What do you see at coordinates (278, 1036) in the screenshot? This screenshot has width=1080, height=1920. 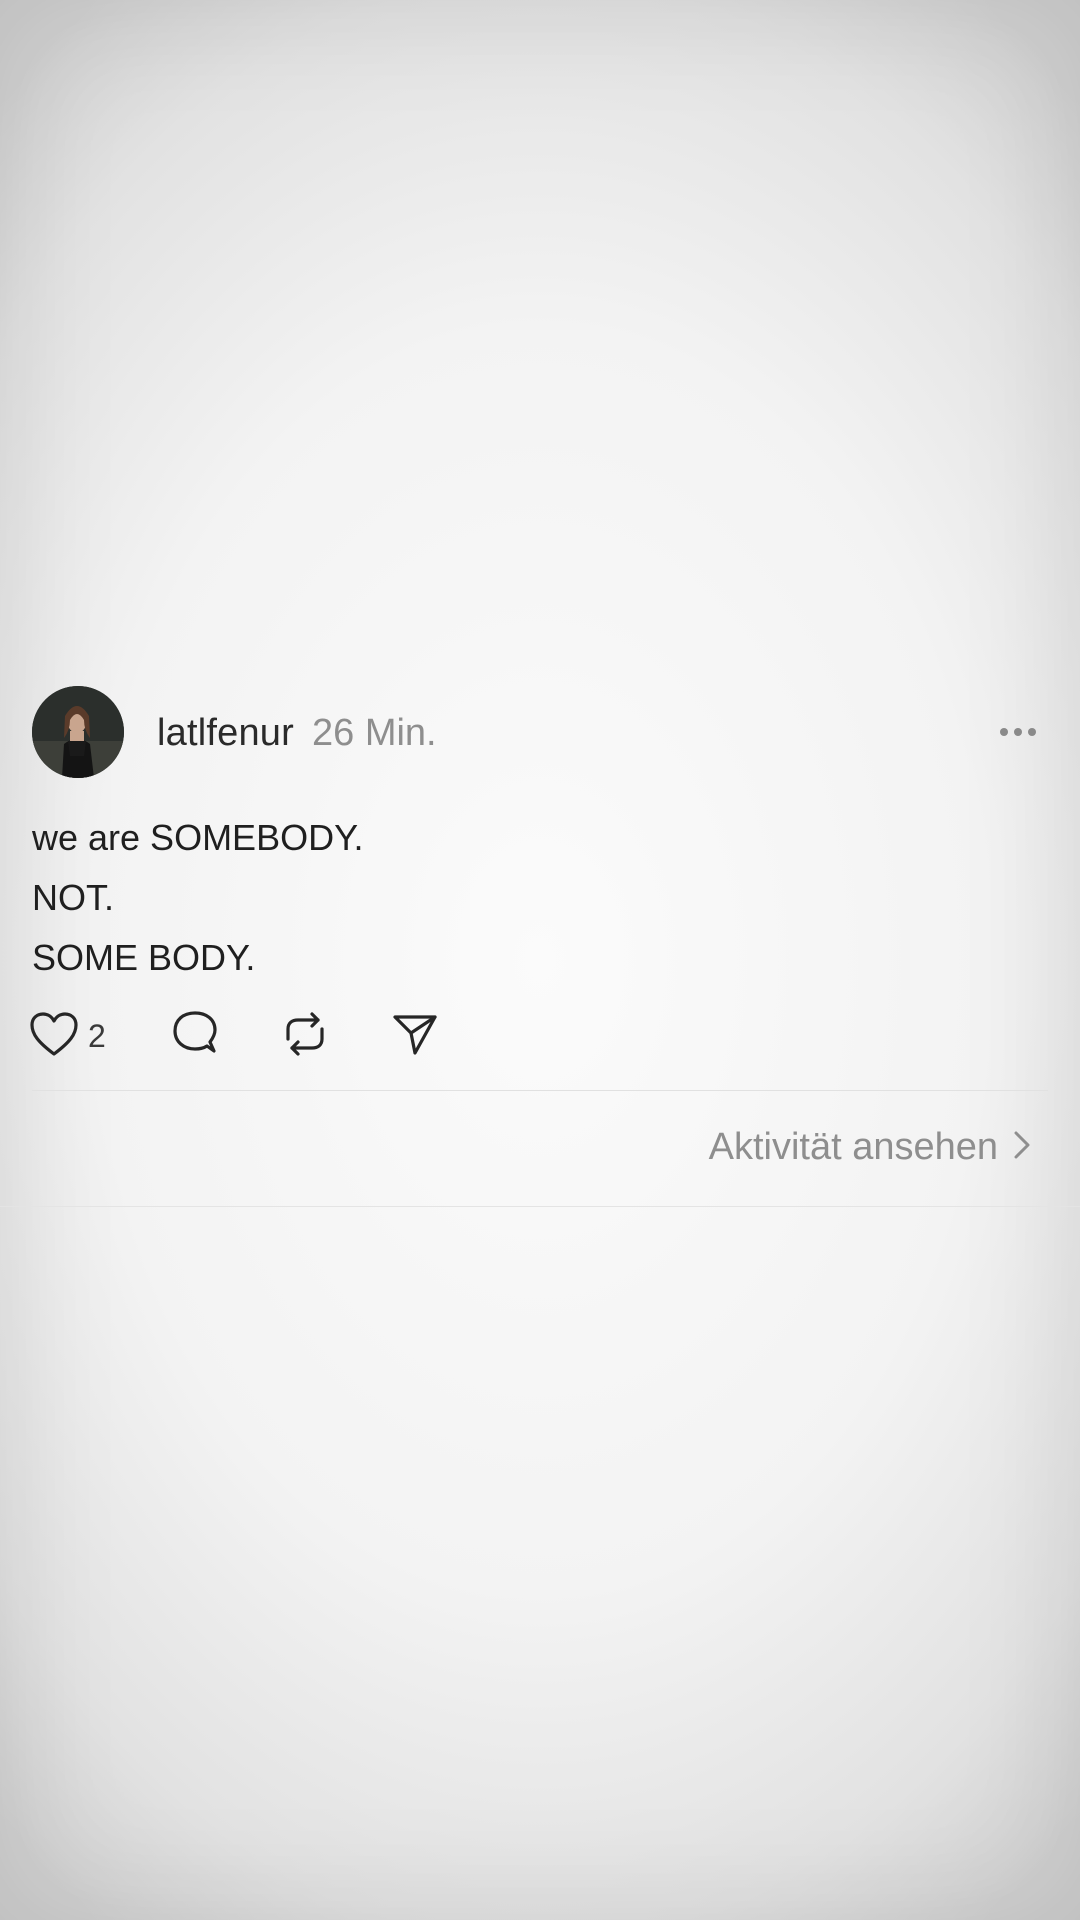 I see `post-actions: 2` at bounding box center [278, 1036].